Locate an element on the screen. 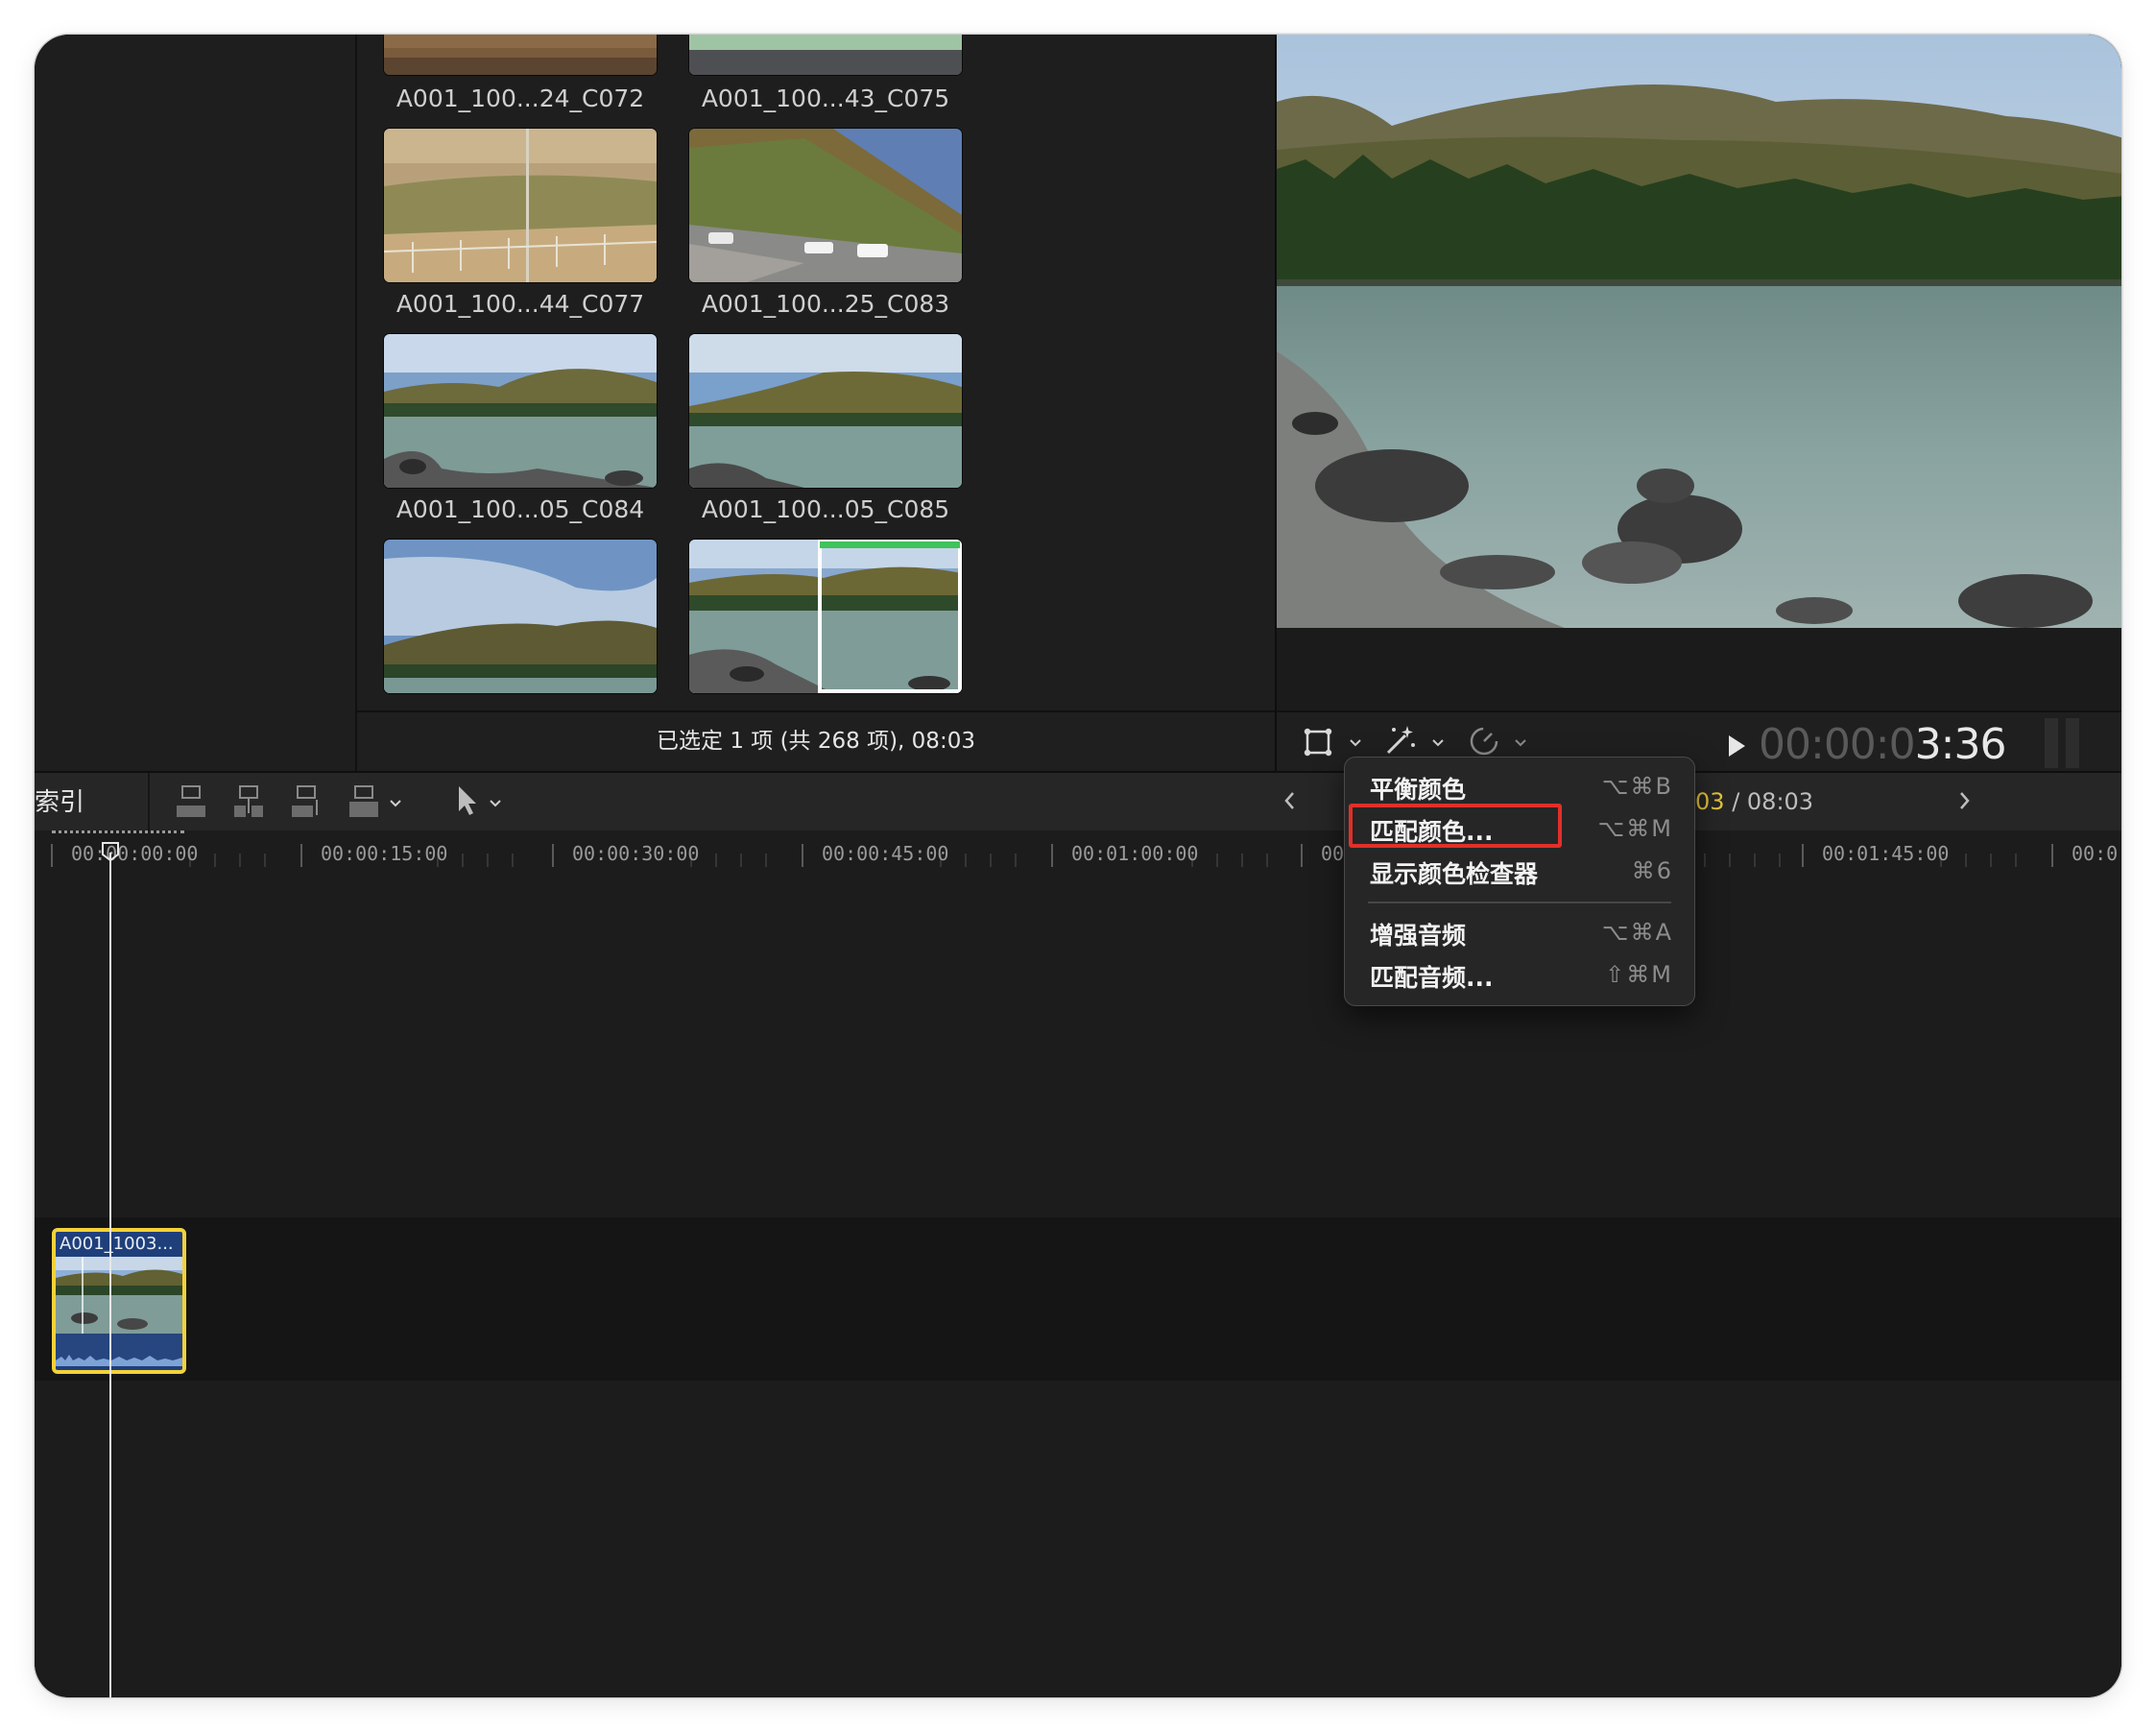 The width and height of the screenshot is (2156, 1732). magic-wand-icon is located at coordinates (1400, 740).